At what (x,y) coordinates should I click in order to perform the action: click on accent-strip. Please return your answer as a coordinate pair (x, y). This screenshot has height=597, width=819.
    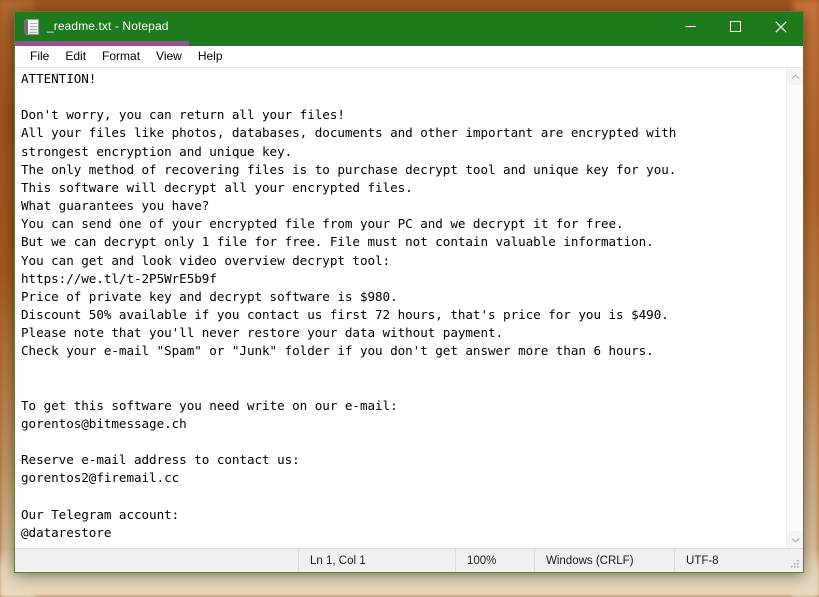
    Looking at the image, I should click on (409, 43).